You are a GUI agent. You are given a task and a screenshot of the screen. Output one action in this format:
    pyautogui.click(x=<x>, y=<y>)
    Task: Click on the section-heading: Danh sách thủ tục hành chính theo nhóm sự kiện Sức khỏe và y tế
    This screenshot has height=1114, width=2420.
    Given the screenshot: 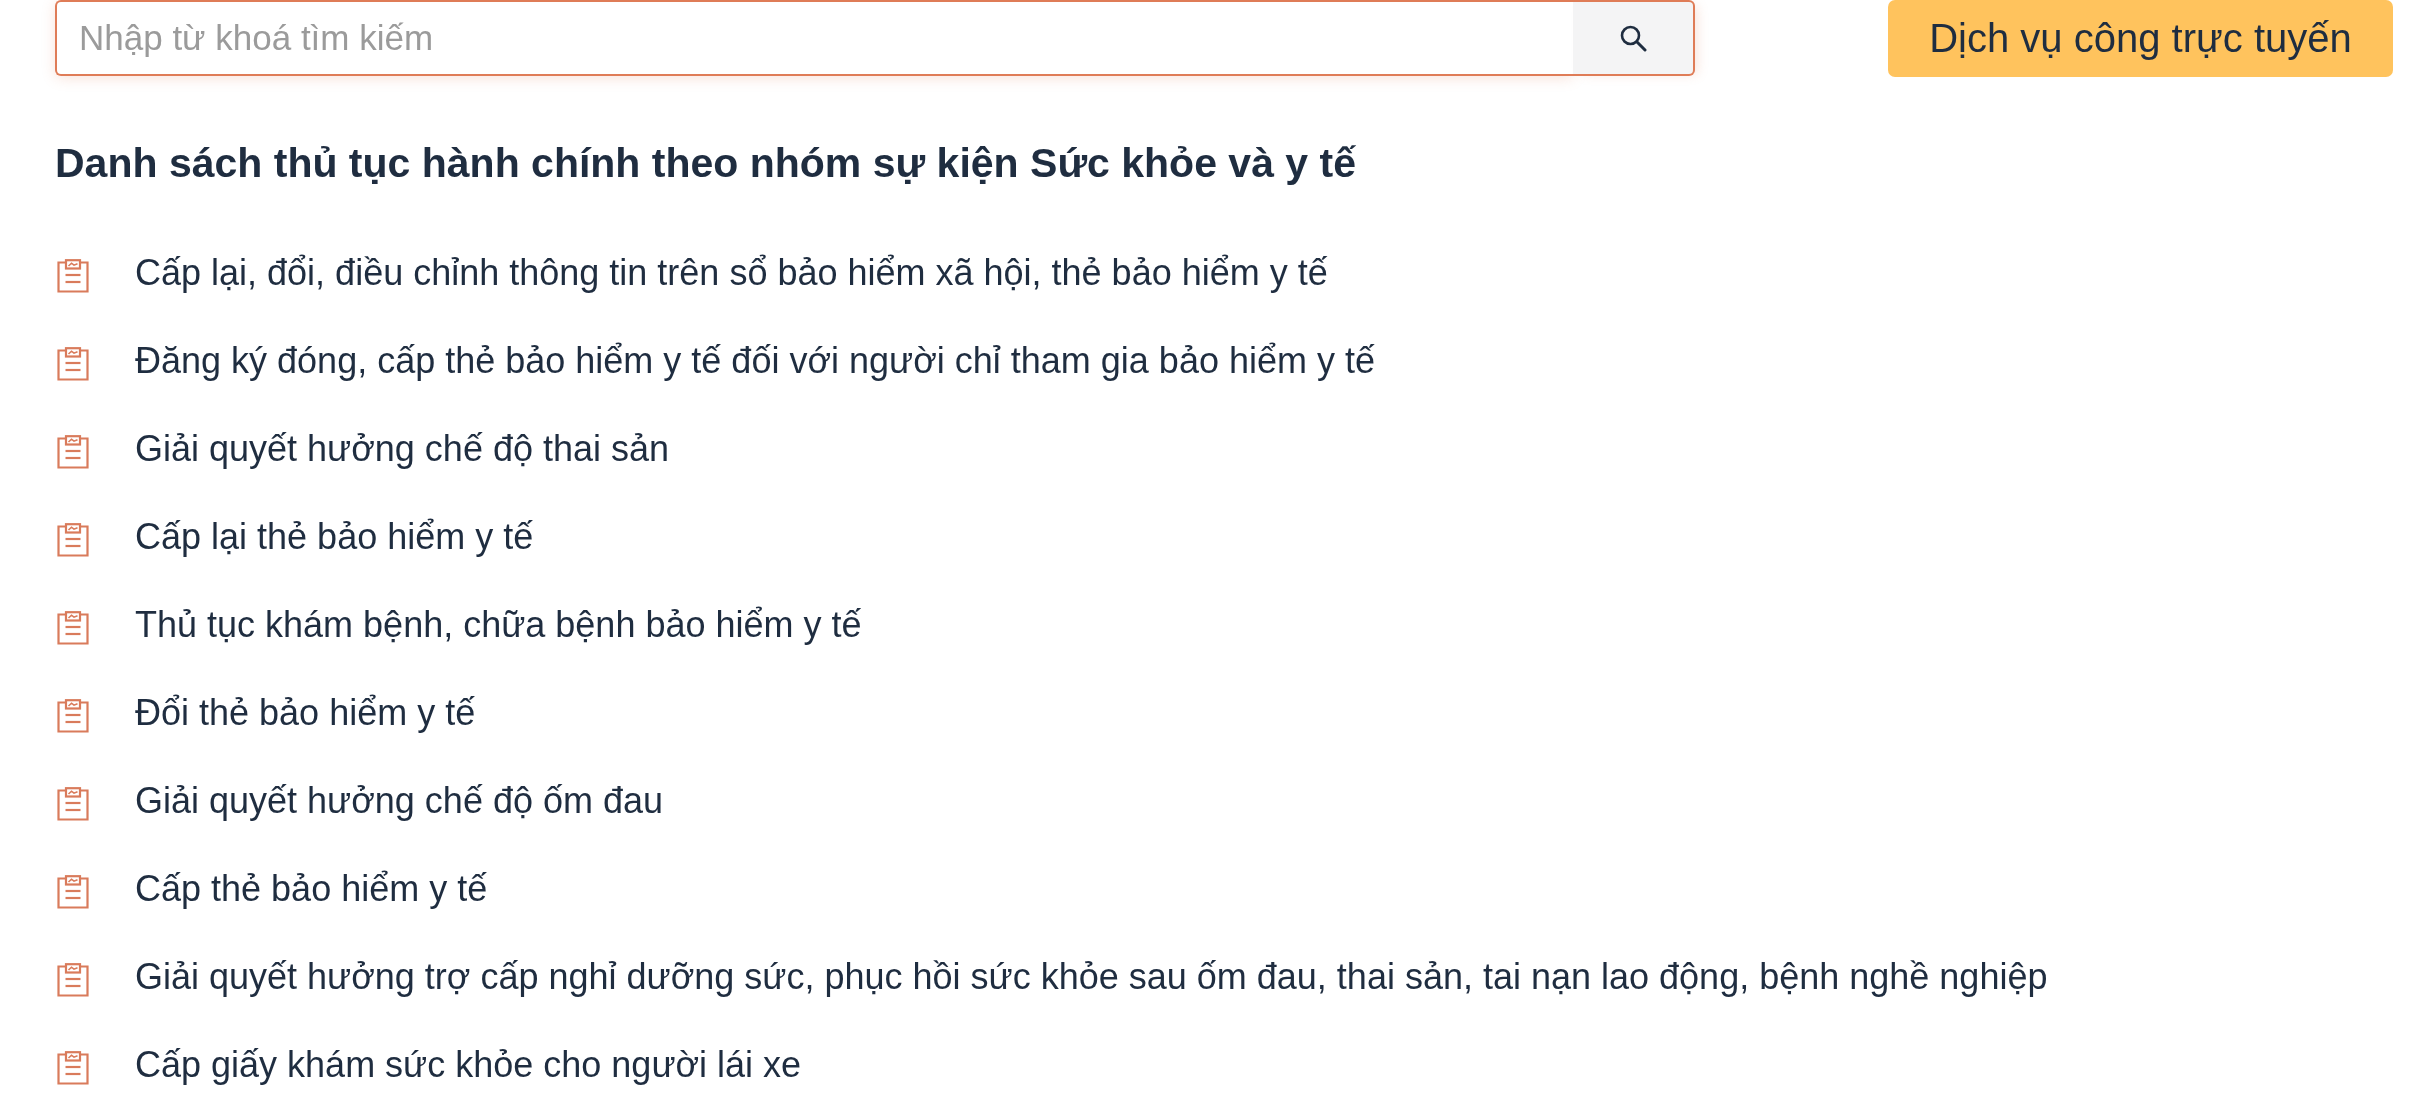 What is the action you would take?
    pyautogui.click(x=705, y=163)
    